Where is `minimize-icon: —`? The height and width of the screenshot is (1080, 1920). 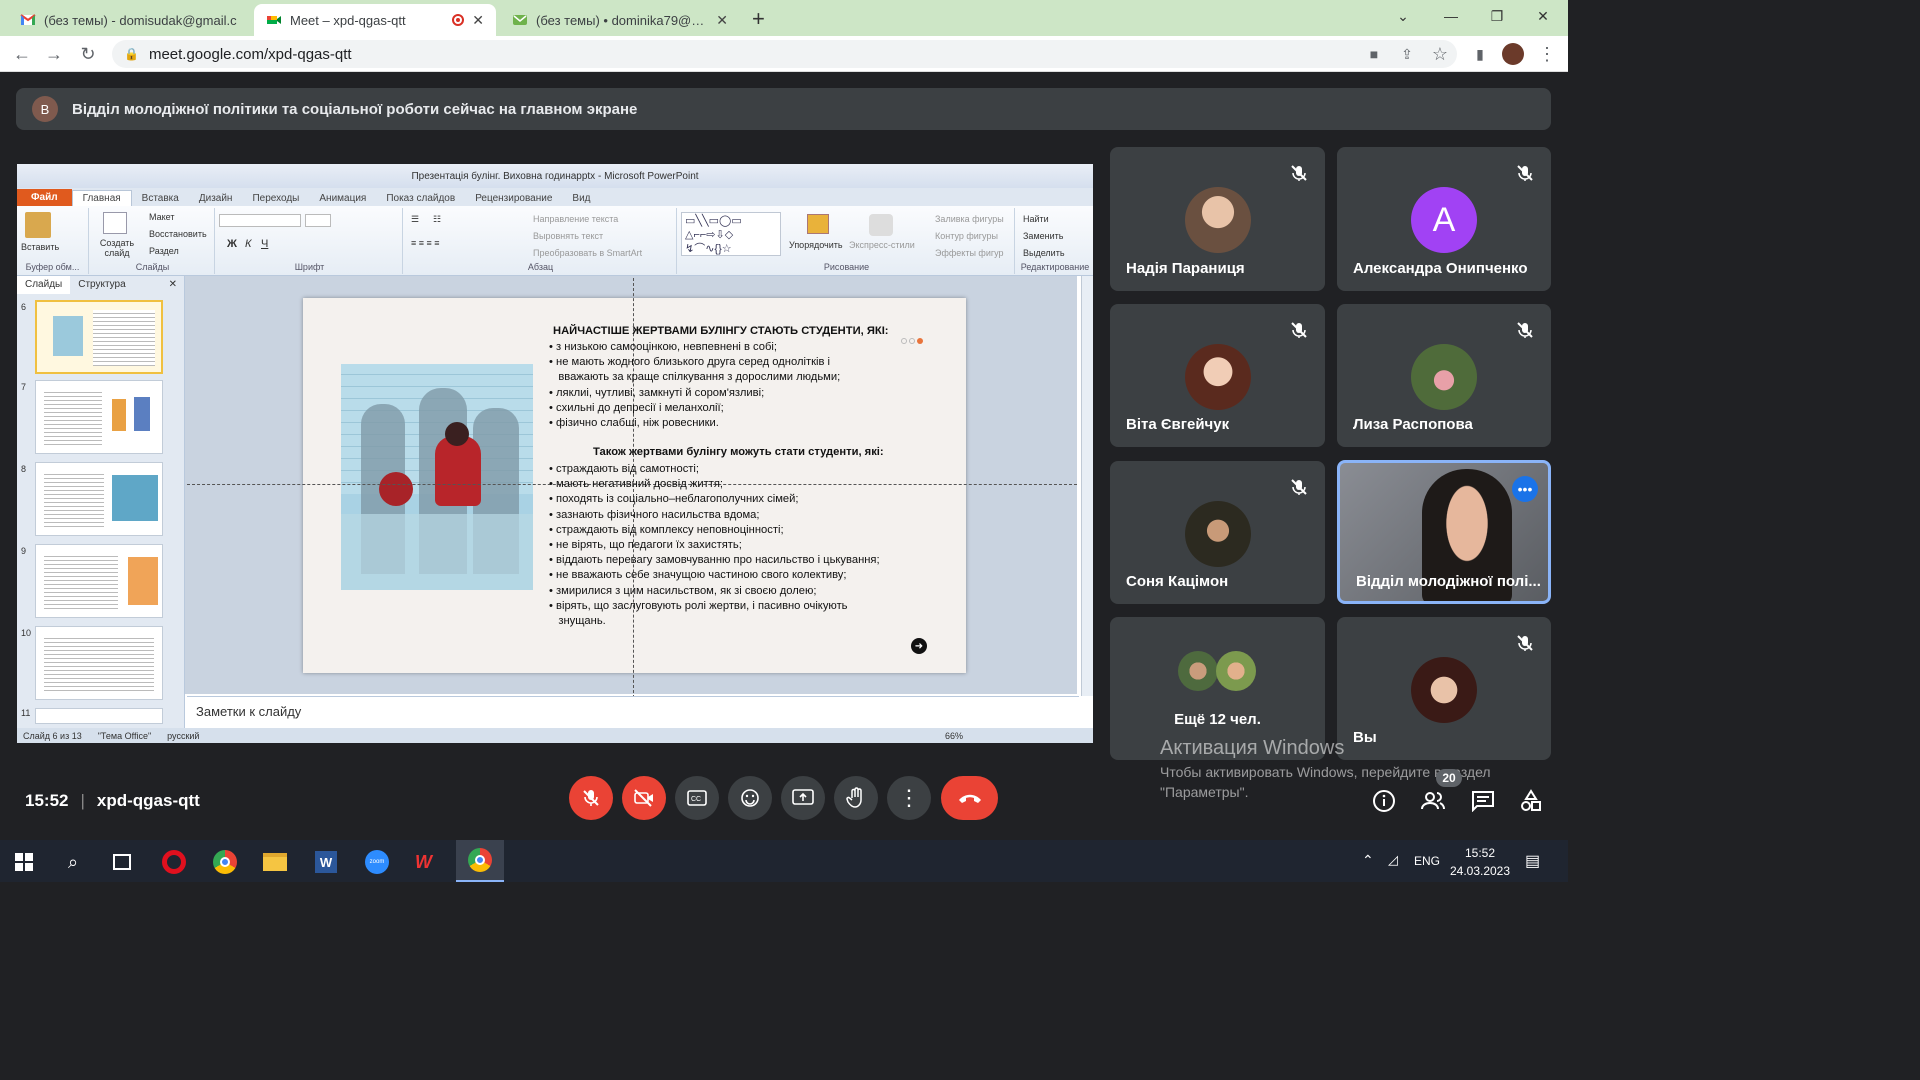 minimize-icon: — is located at coordinates (1451, 16).